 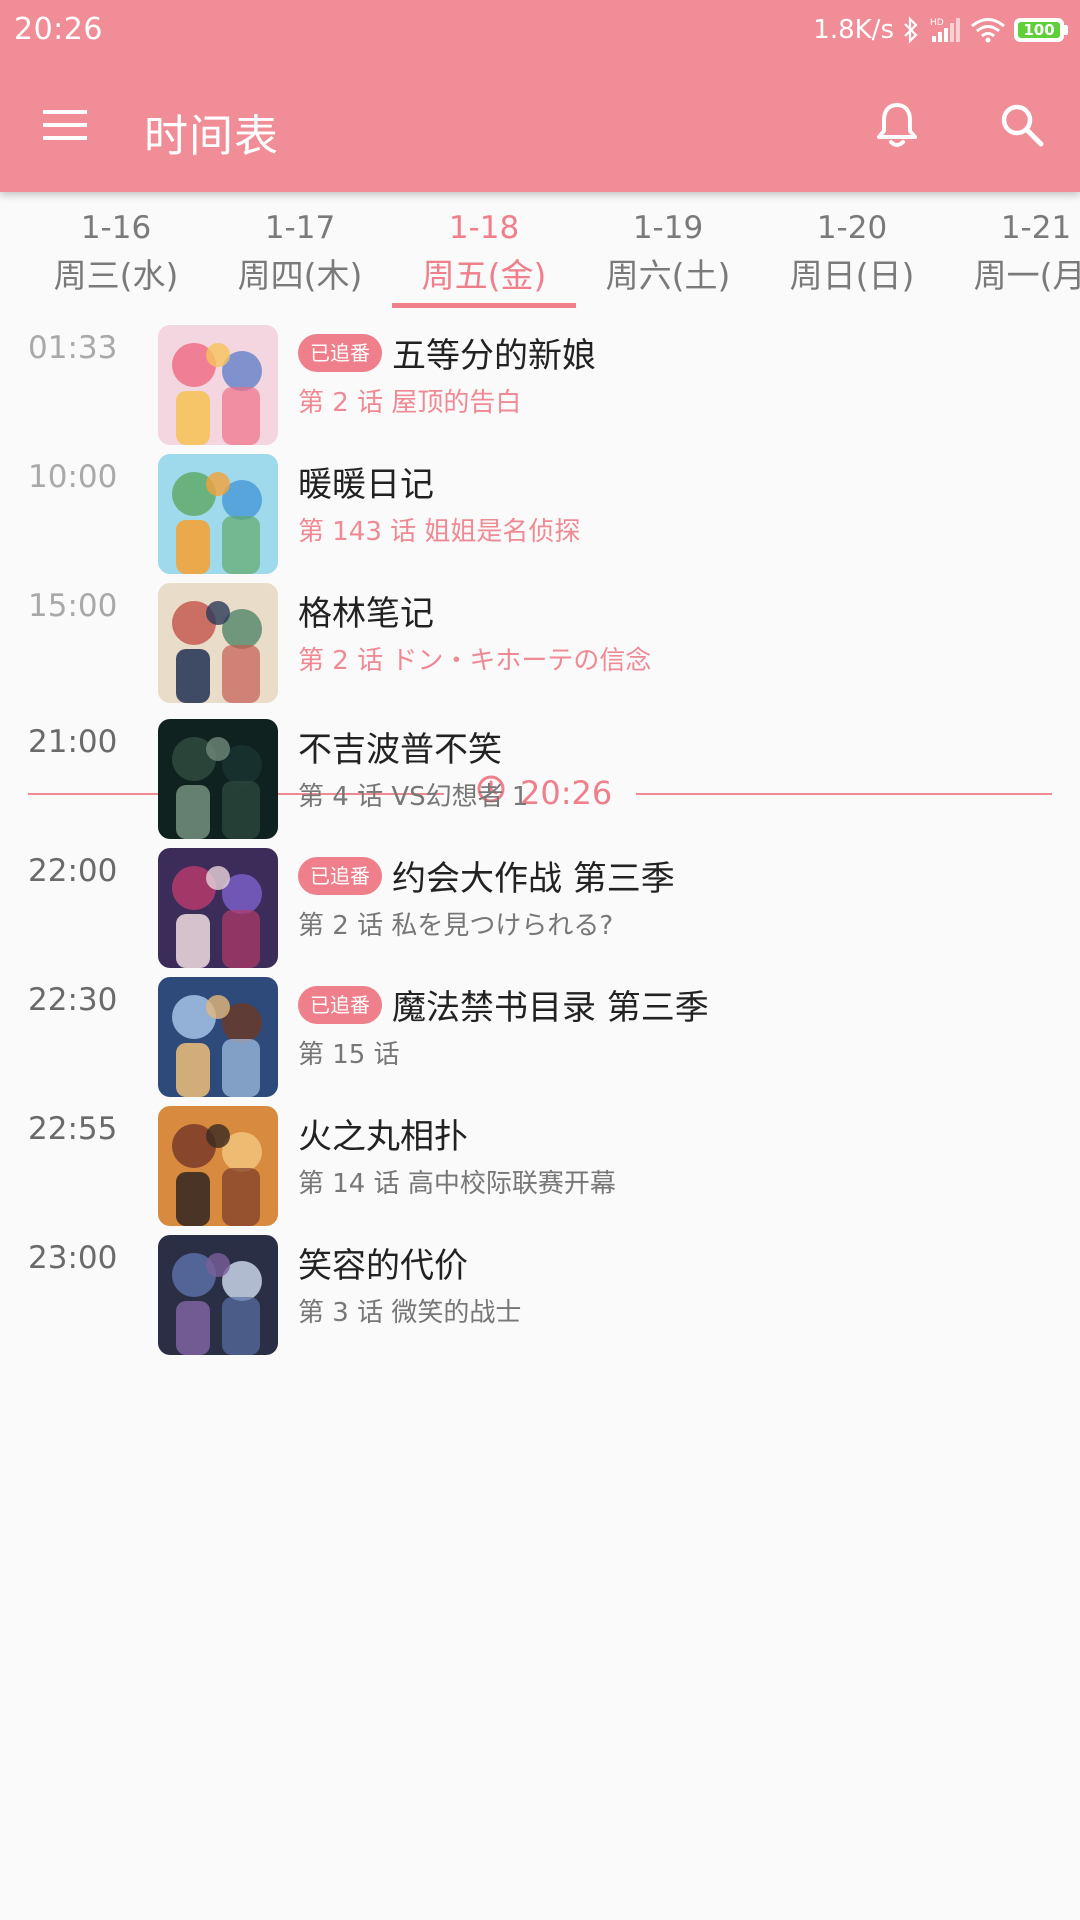 What do you see at coordinates (937, 23) in the screenshot?
I see `svg-text: HD` at bounding box center [937, 23].